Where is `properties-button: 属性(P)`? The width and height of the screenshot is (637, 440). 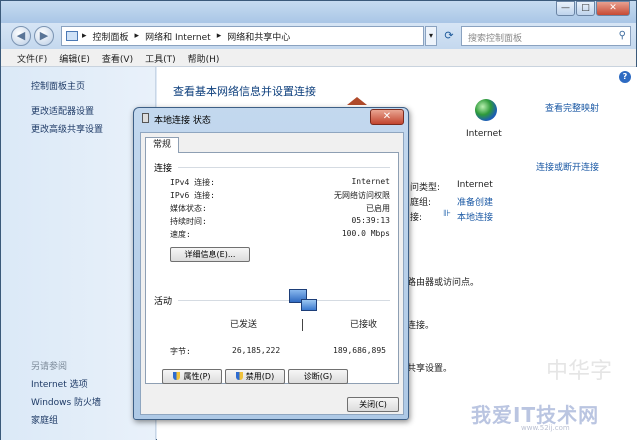 properties-button: 属性(P) is located at coordinates (192, 376).